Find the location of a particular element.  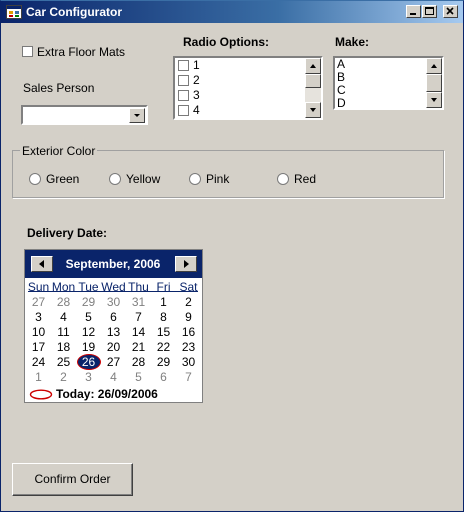

radio-red is located at coordinates (283, 179).